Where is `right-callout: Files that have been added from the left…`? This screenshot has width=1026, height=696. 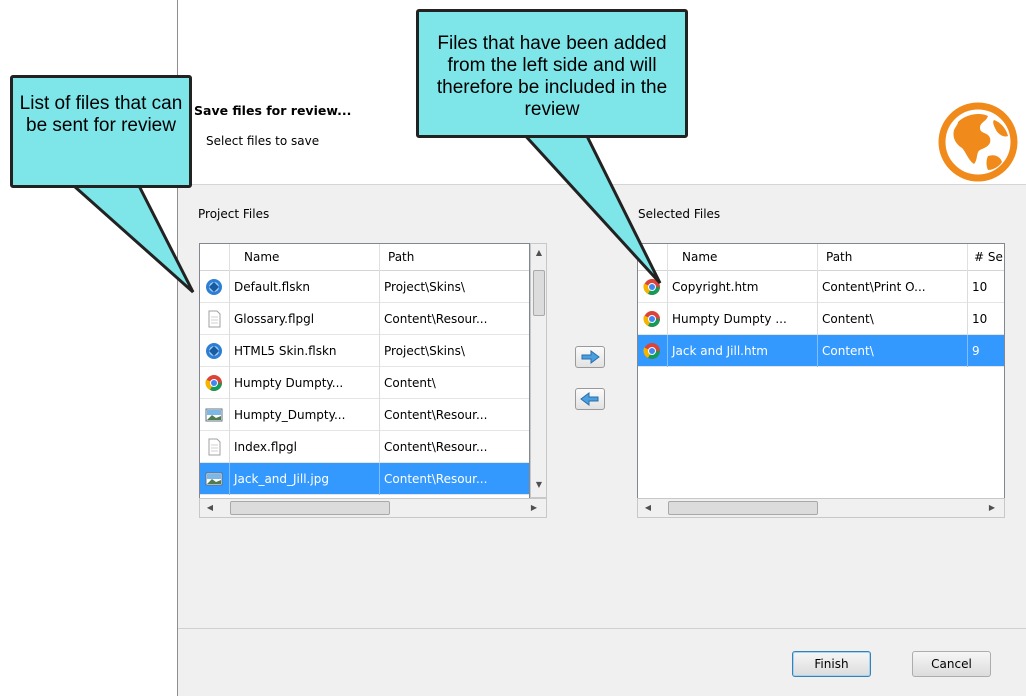 right-callout: Files that have been added from the left… is located at coordinates (552, 73).